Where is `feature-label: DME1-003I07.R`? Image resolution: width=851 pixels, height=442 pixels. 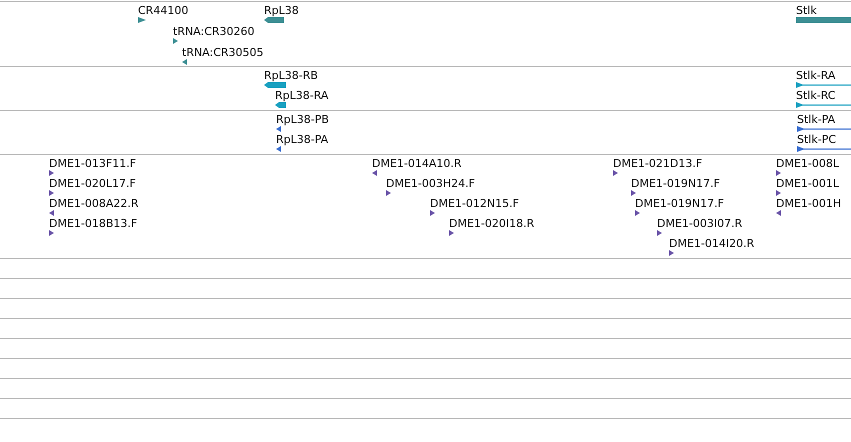
feature-label: DME1-003I07.R is located at coordinates (699, 223).